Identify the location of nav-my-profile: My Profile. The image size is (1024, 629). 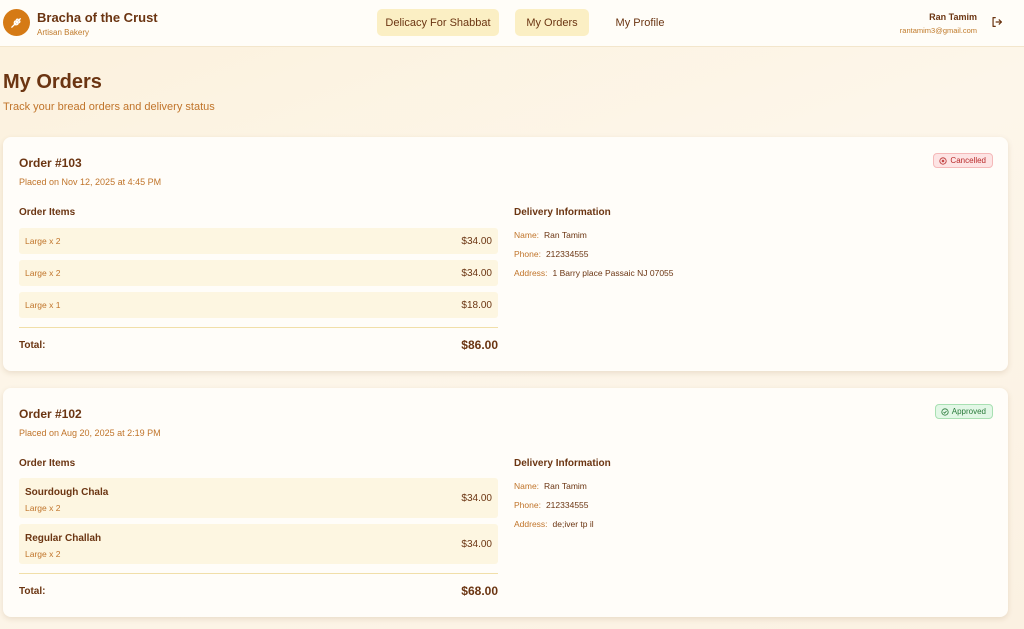
(640, 22).